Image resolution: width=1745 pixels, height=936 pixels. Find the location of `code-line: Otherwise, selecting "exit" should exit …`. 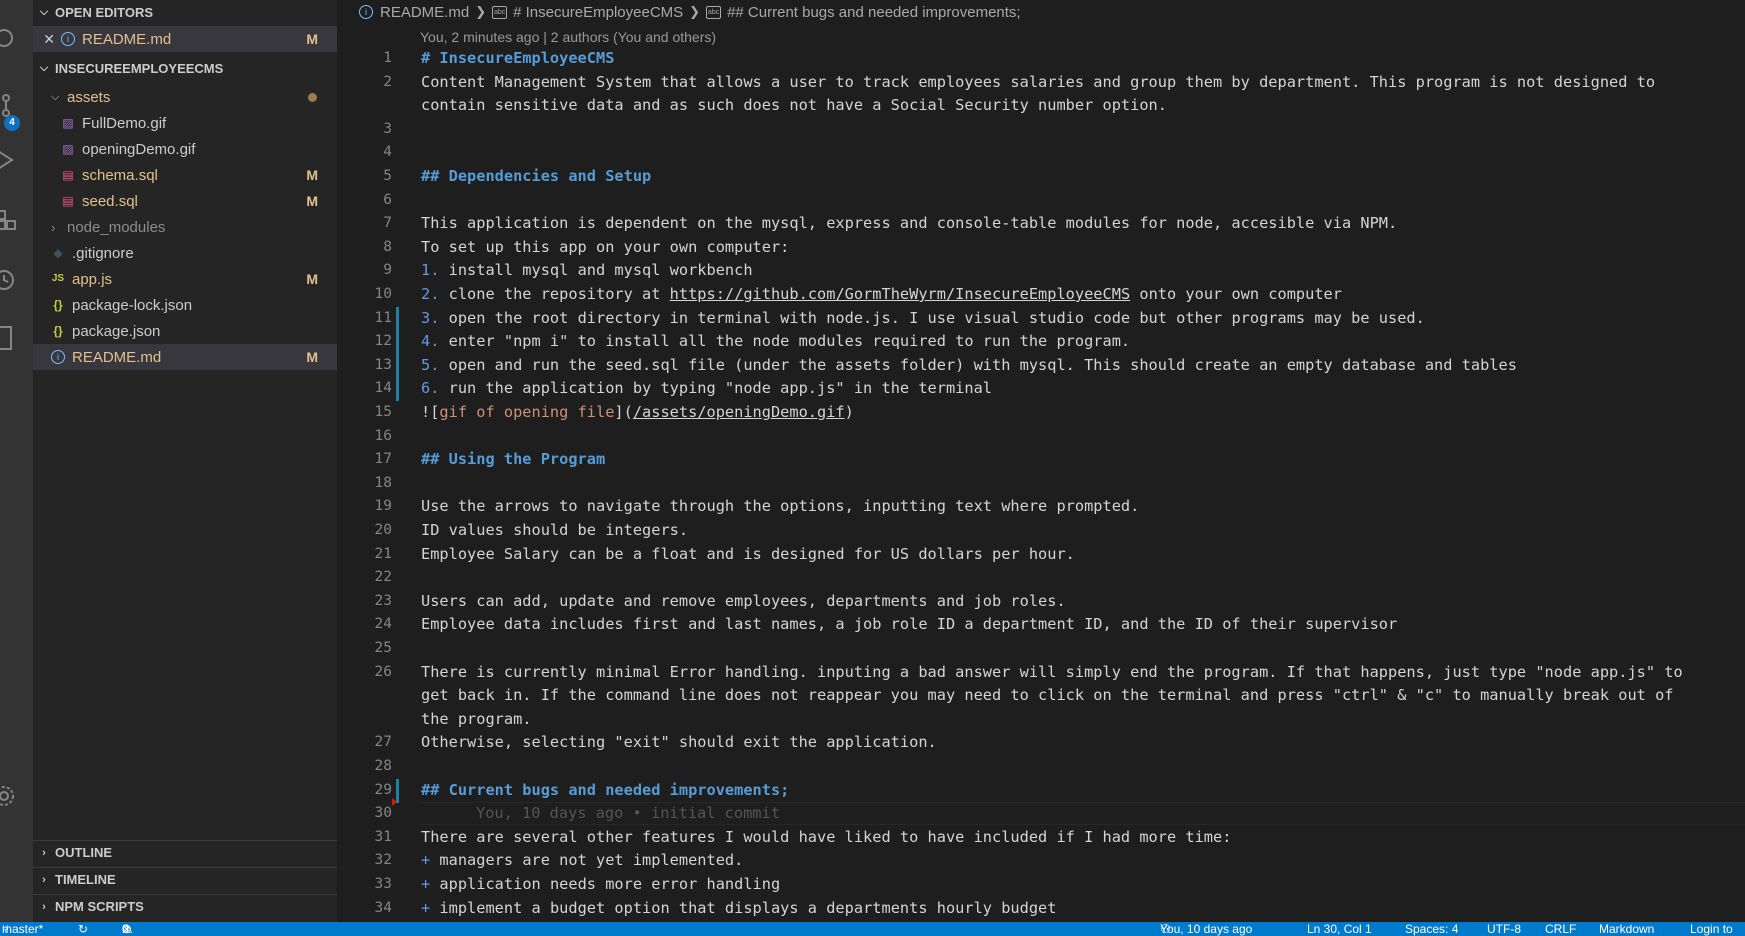

code-line: Otherwise, selecting "exit" should exit … is located at coordinates (679, 742).